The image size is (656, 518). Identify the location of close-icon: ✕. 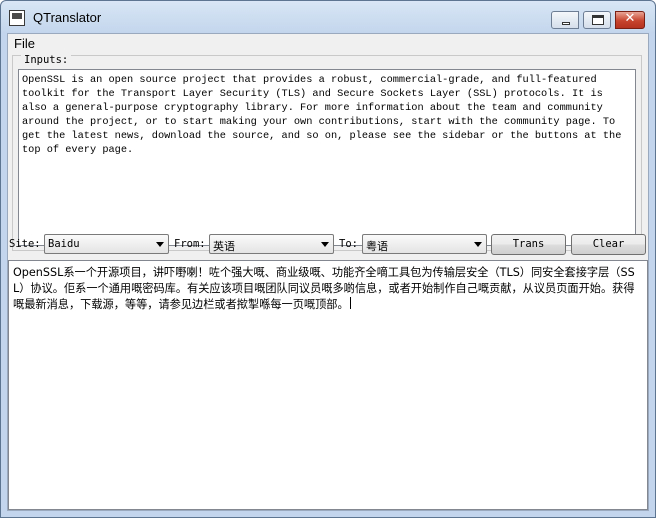
(630, 18).